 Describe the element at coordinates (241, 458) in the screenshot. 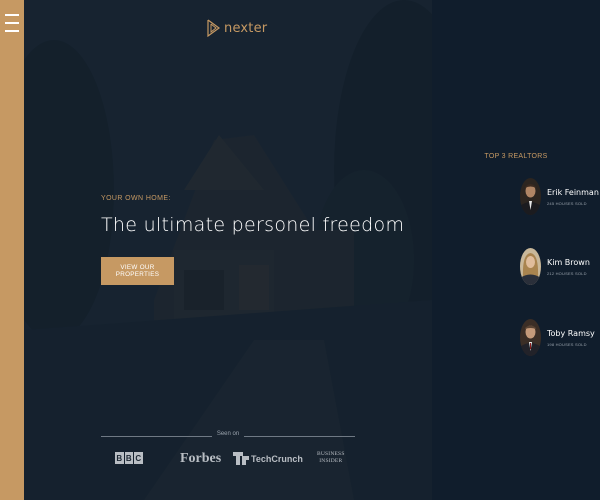

I see `techcrunch-icon` at that location.